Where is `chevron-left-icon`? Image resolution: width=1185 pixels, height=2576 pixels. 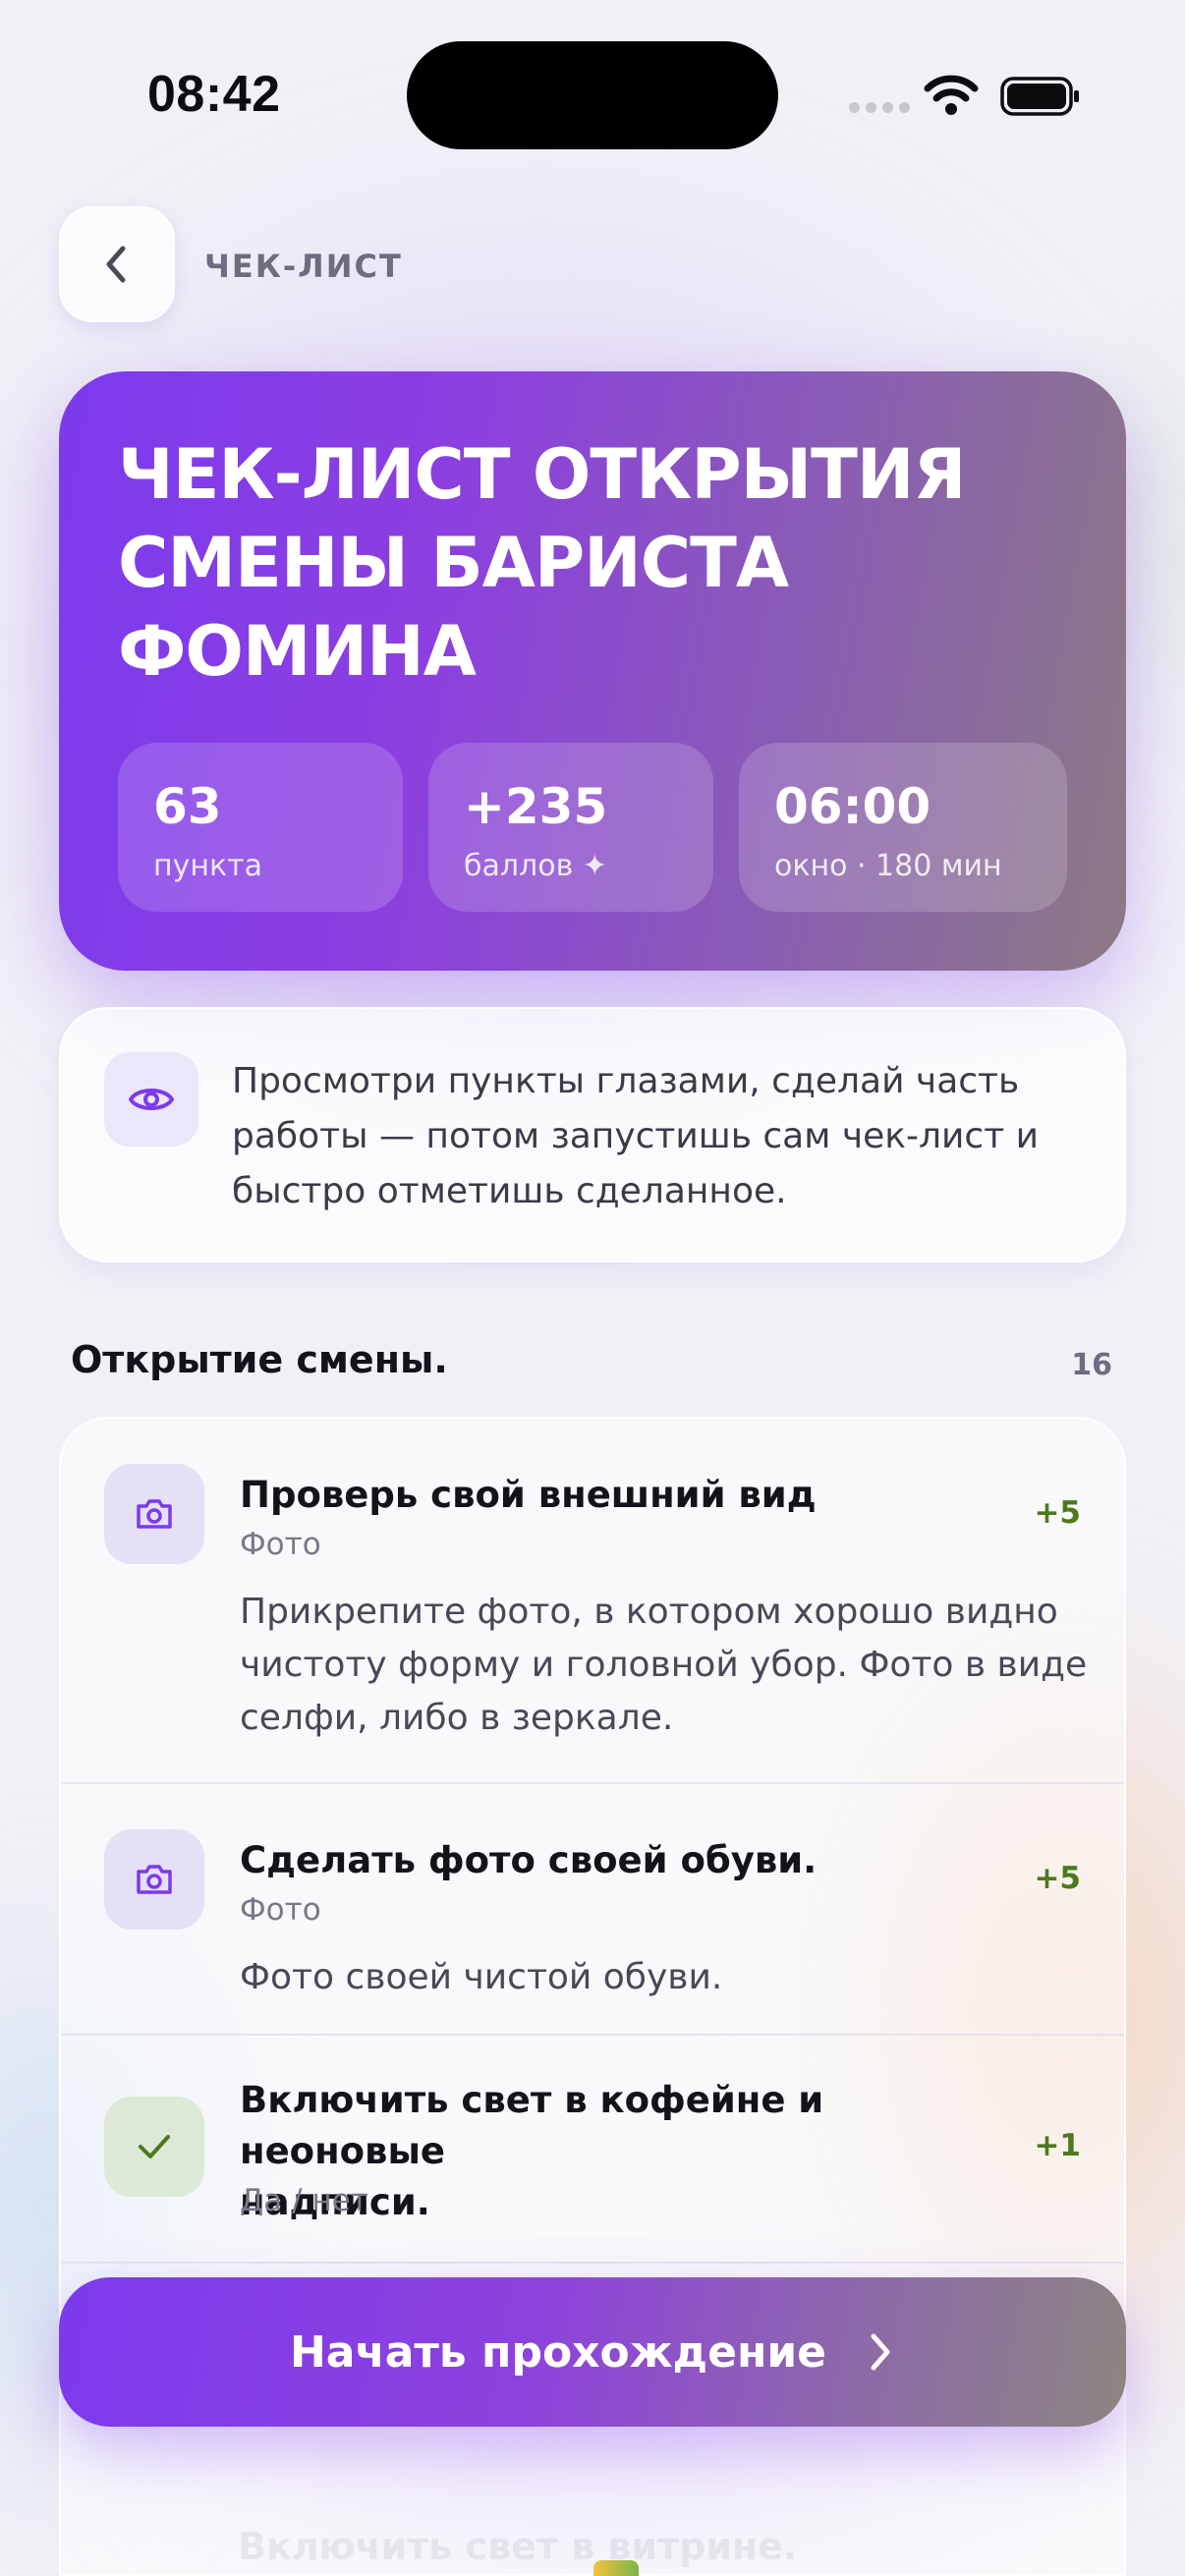 chevron-left-icon is located at coordinates (116, 264).